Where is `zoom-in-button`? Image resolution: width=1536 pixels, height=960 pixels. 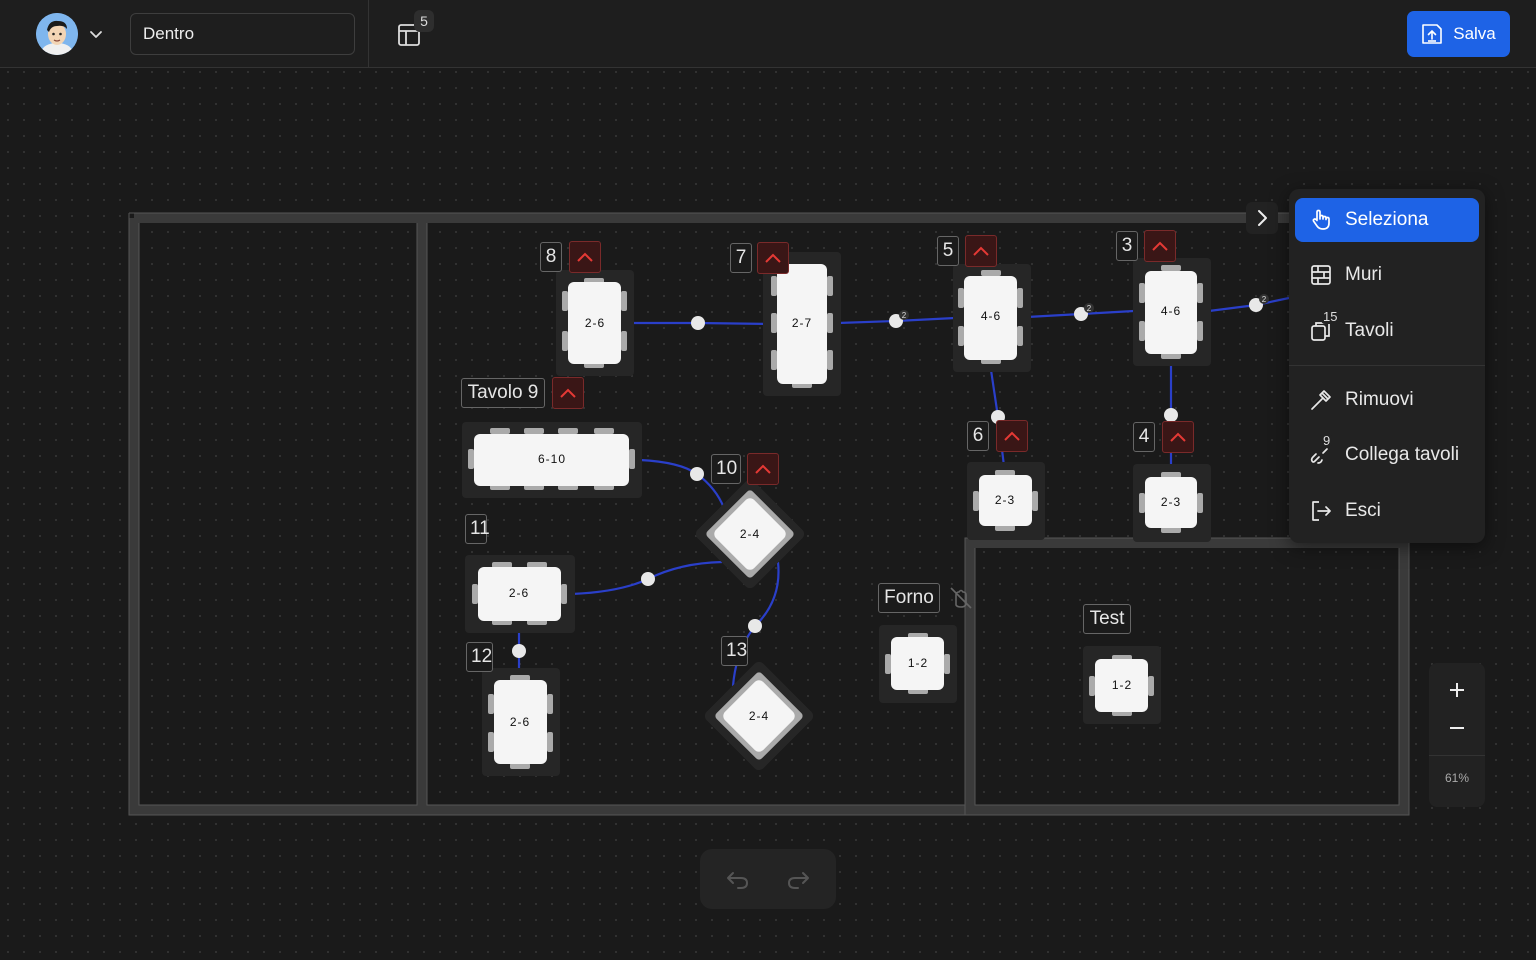
zoom-in-button is located at coordinates (1457, 690).